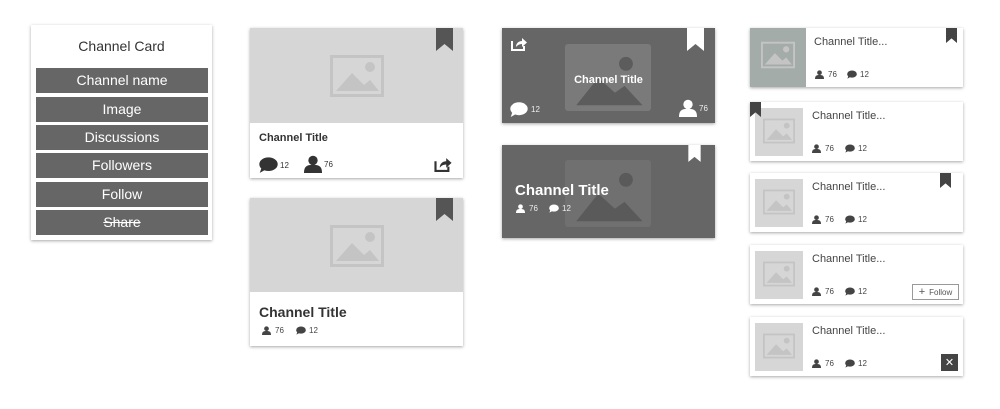  I want to click on legend-item-follow: Follow, so click(122, 194).